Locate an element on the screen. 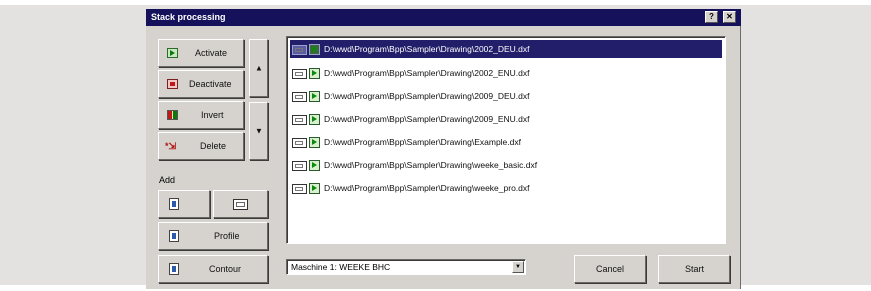 The height and width of the screenshot is (291, 871). invert-label: Invert is located at coordinates (212, 115).